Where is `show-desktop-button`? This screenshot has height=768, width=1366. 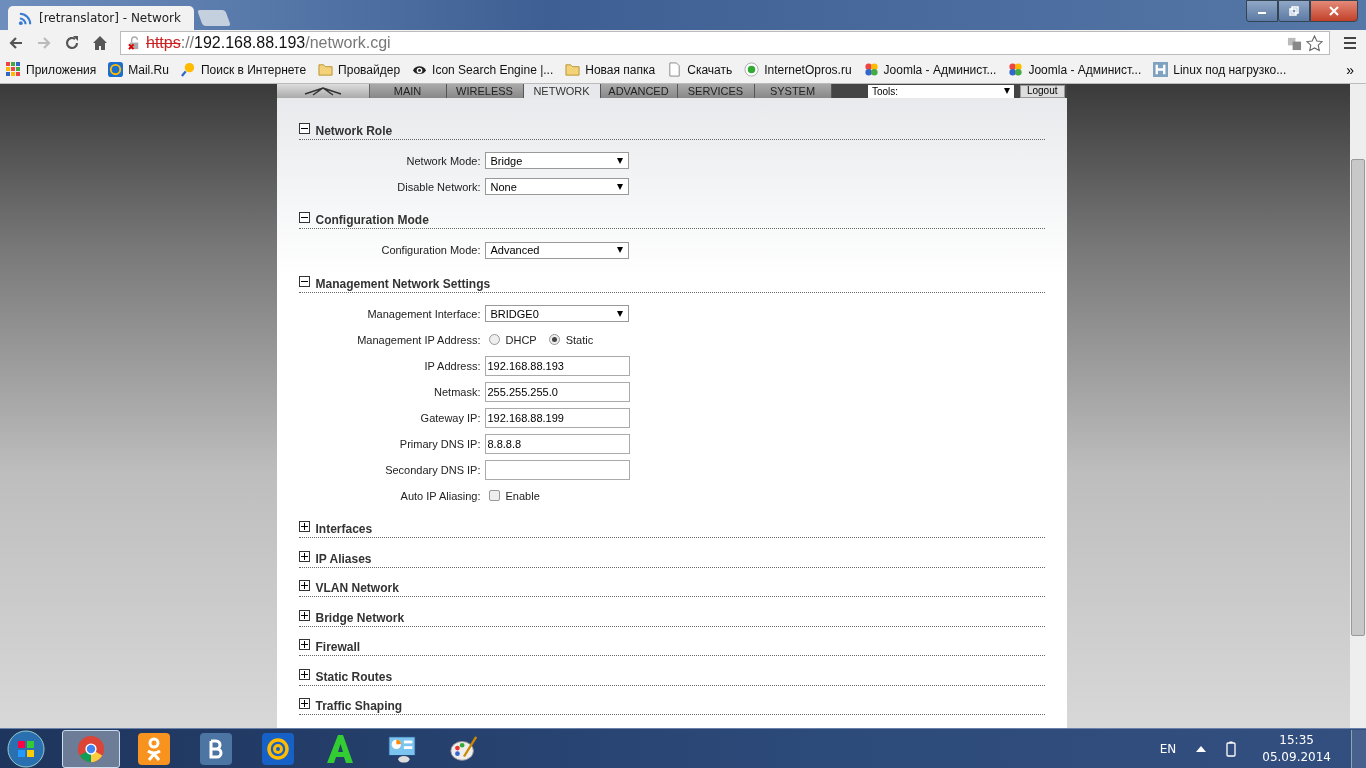 show-desktop-button is located at coordinates (1358, 748).